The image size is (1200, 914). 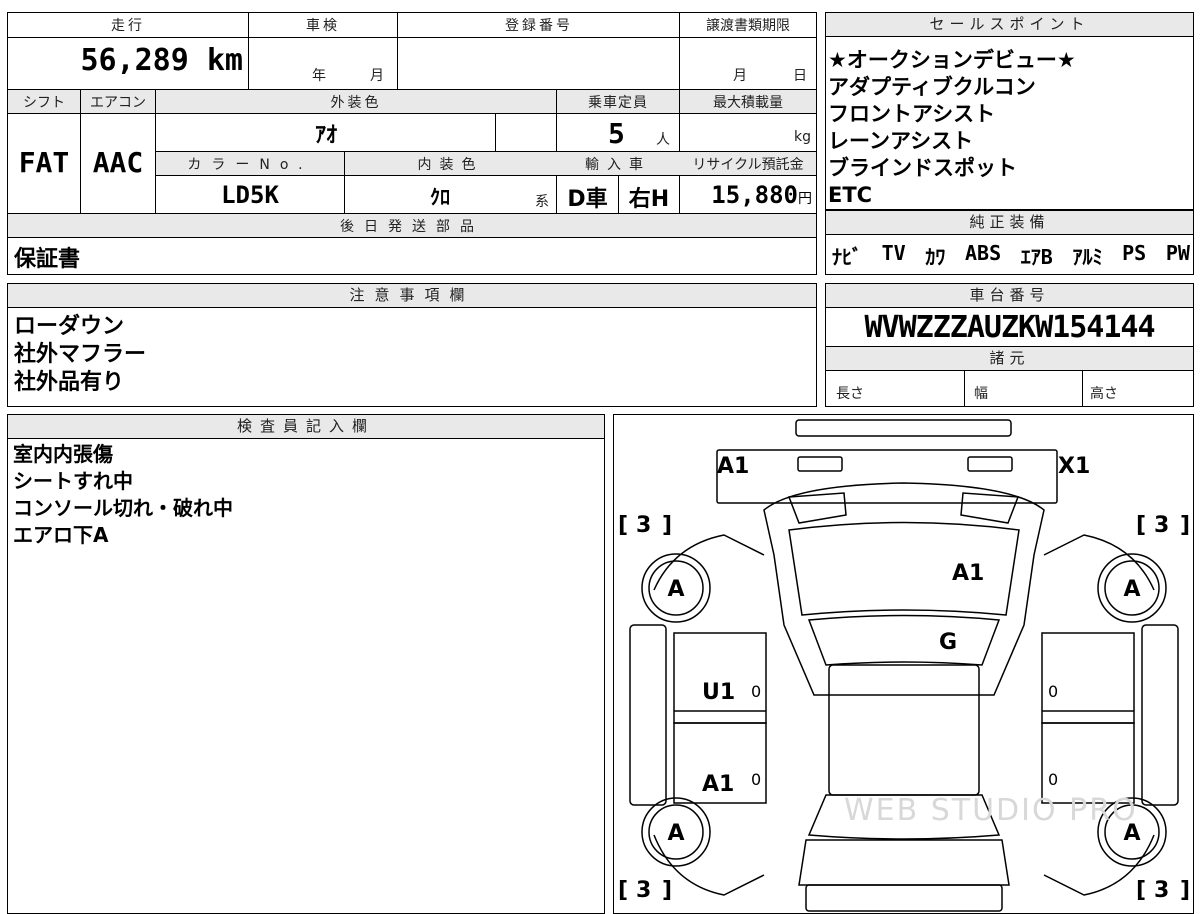 What do you see at coordinates (912, 114) in the screenshot?
I see `sales-point-item: フロントアシスト` at bounding box center [912, 114].